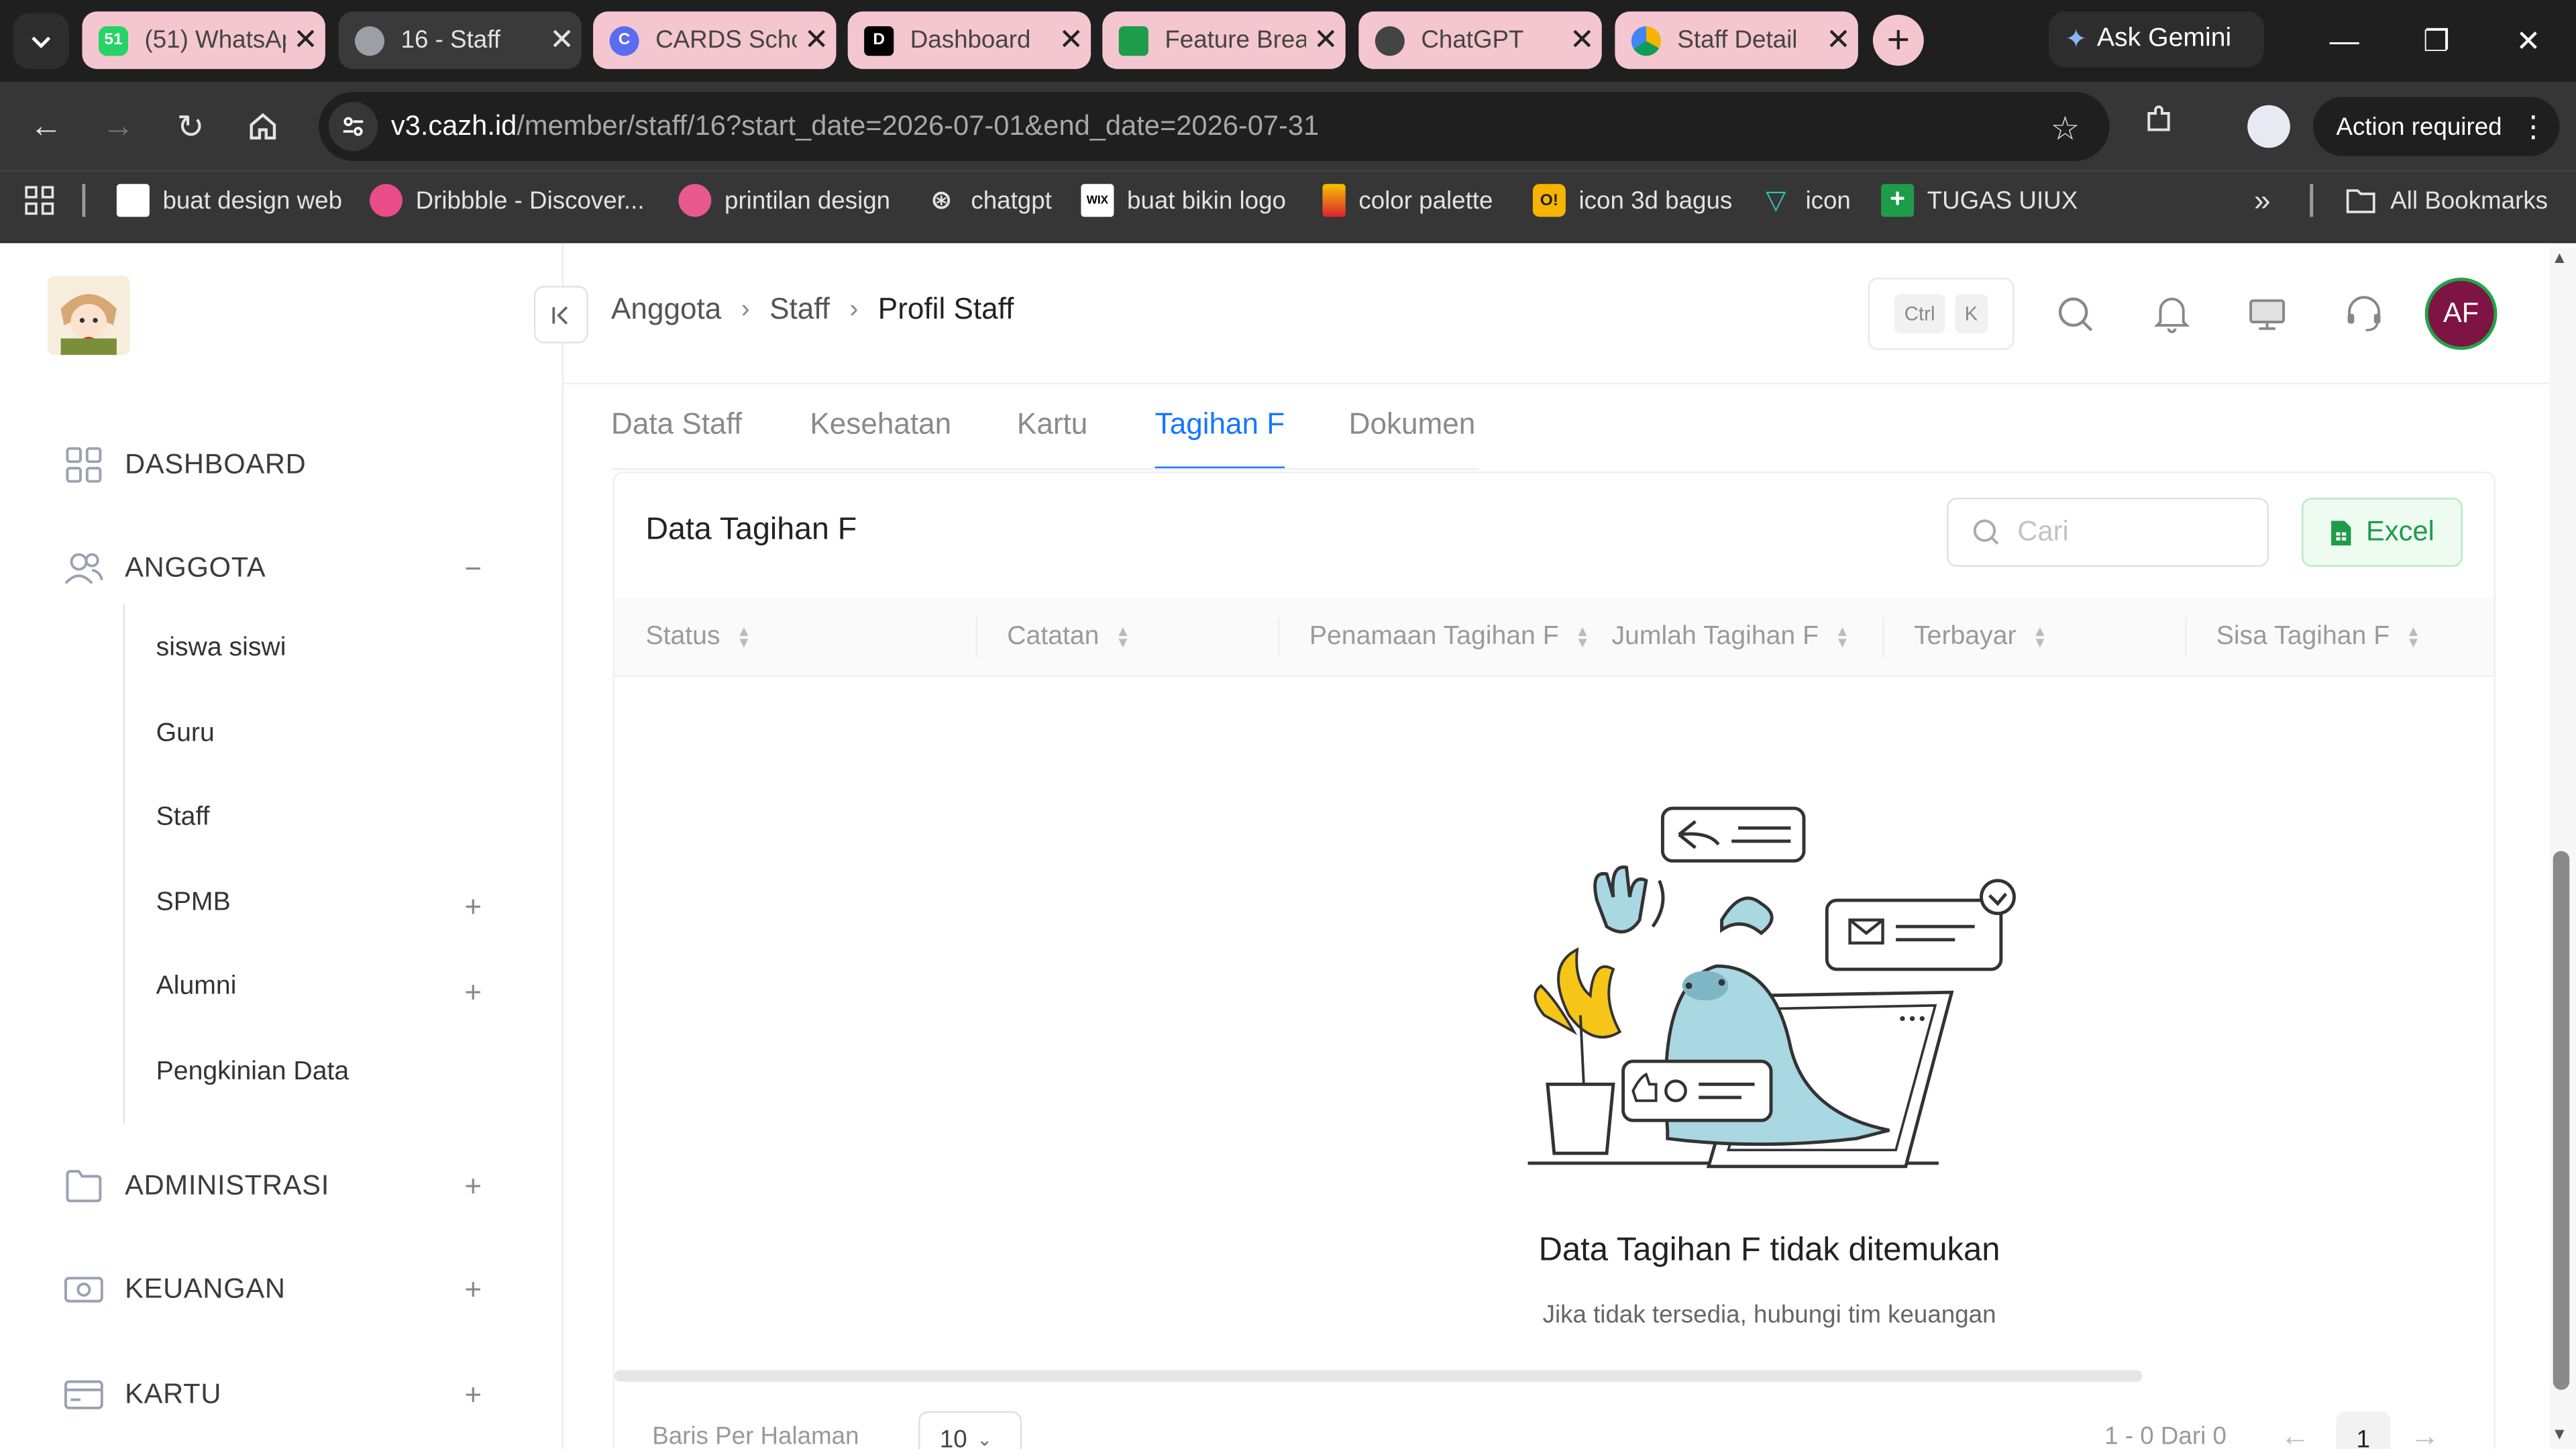 This screenshot has width=2576, height=1449. What do you see at coordinates (2364, 313) in the screenshot?
I see `headset-icon` at bounding box center [2364, 313].